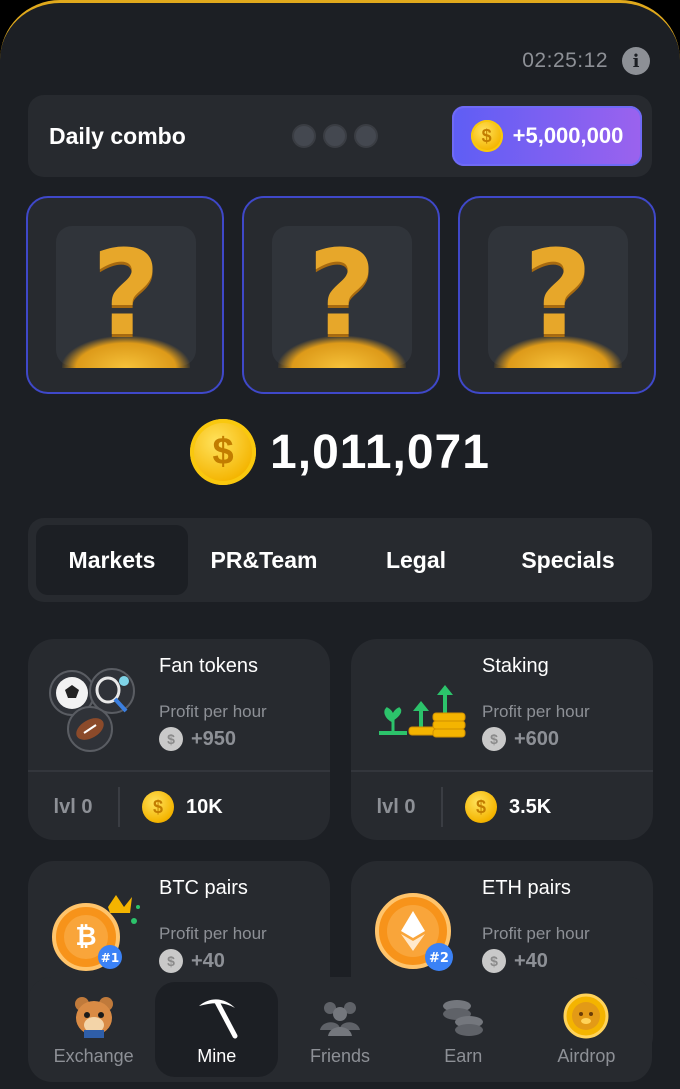 Image resolution: width=680 pixels, height=1089 pixels. Describe the element at coordinates (568, 135) in the screenshot. I see `combo-reward-amount: +5,000,000` at that location.